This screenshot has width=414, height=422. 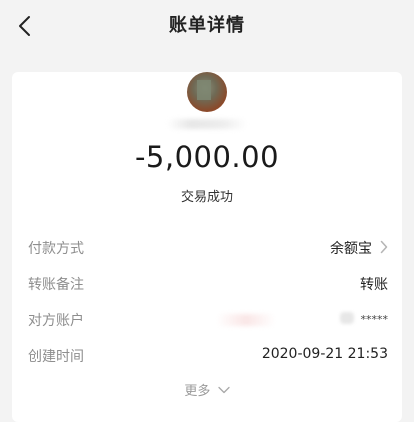 What do you see at coordinates (246, 320) in the screenshot?
I see `account-blur` at bounding box center [246, 320].